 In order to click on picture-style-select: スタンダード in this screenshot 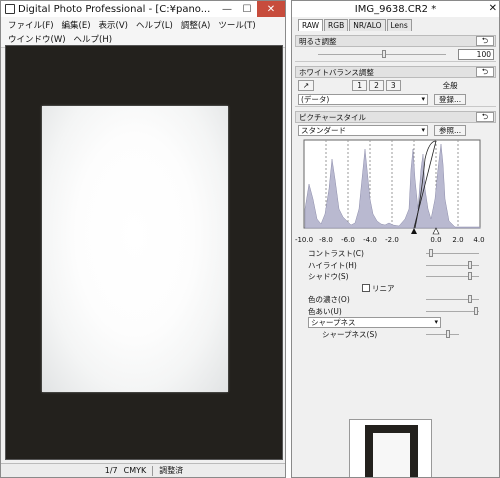, I will do `click(363, 130)`.